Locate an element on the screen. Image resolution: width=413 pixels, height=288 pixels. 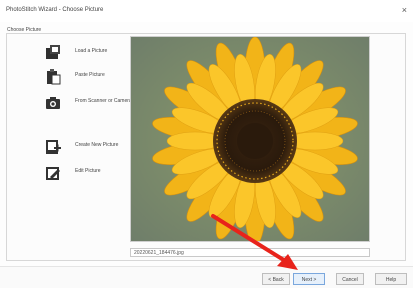
annotation-arrow-icon is located at coordinates (254, 242).